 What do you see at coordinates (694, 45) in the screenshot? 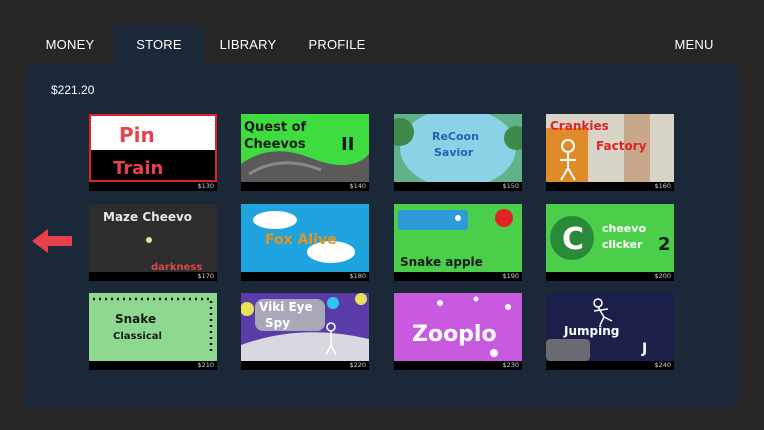
I see `menu-button: MENU` at bounding box center [694, 45].